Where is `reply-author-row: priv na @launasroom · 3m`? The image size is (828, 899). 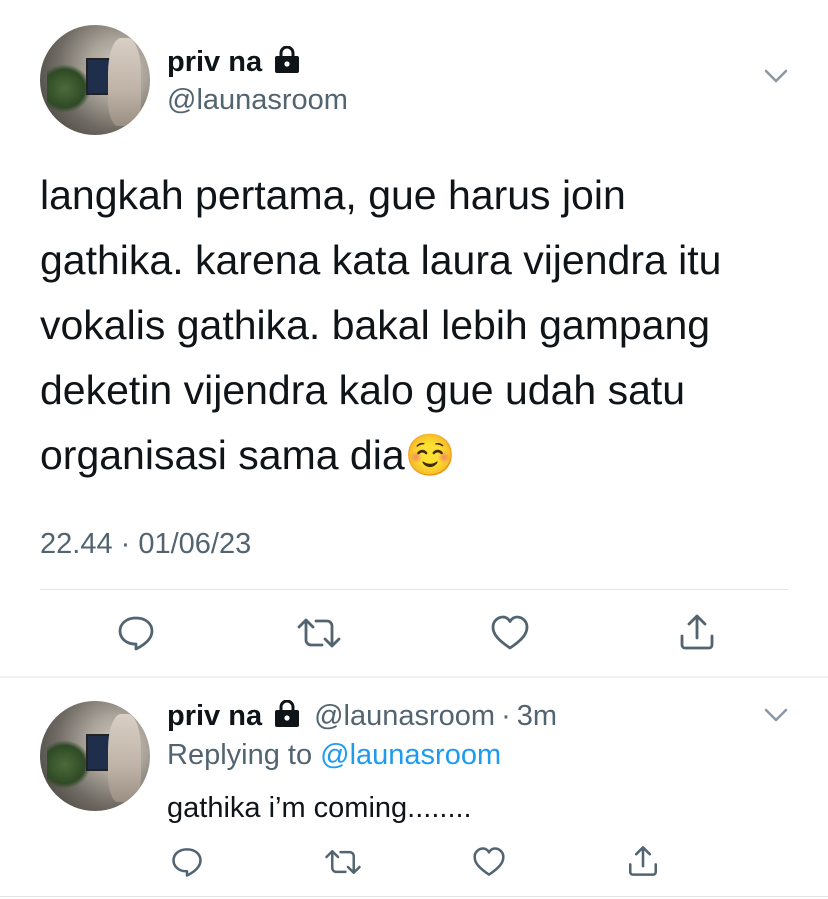 reply-author-row: priv na @launasroom · 3m is located at coordinates (362, 716).